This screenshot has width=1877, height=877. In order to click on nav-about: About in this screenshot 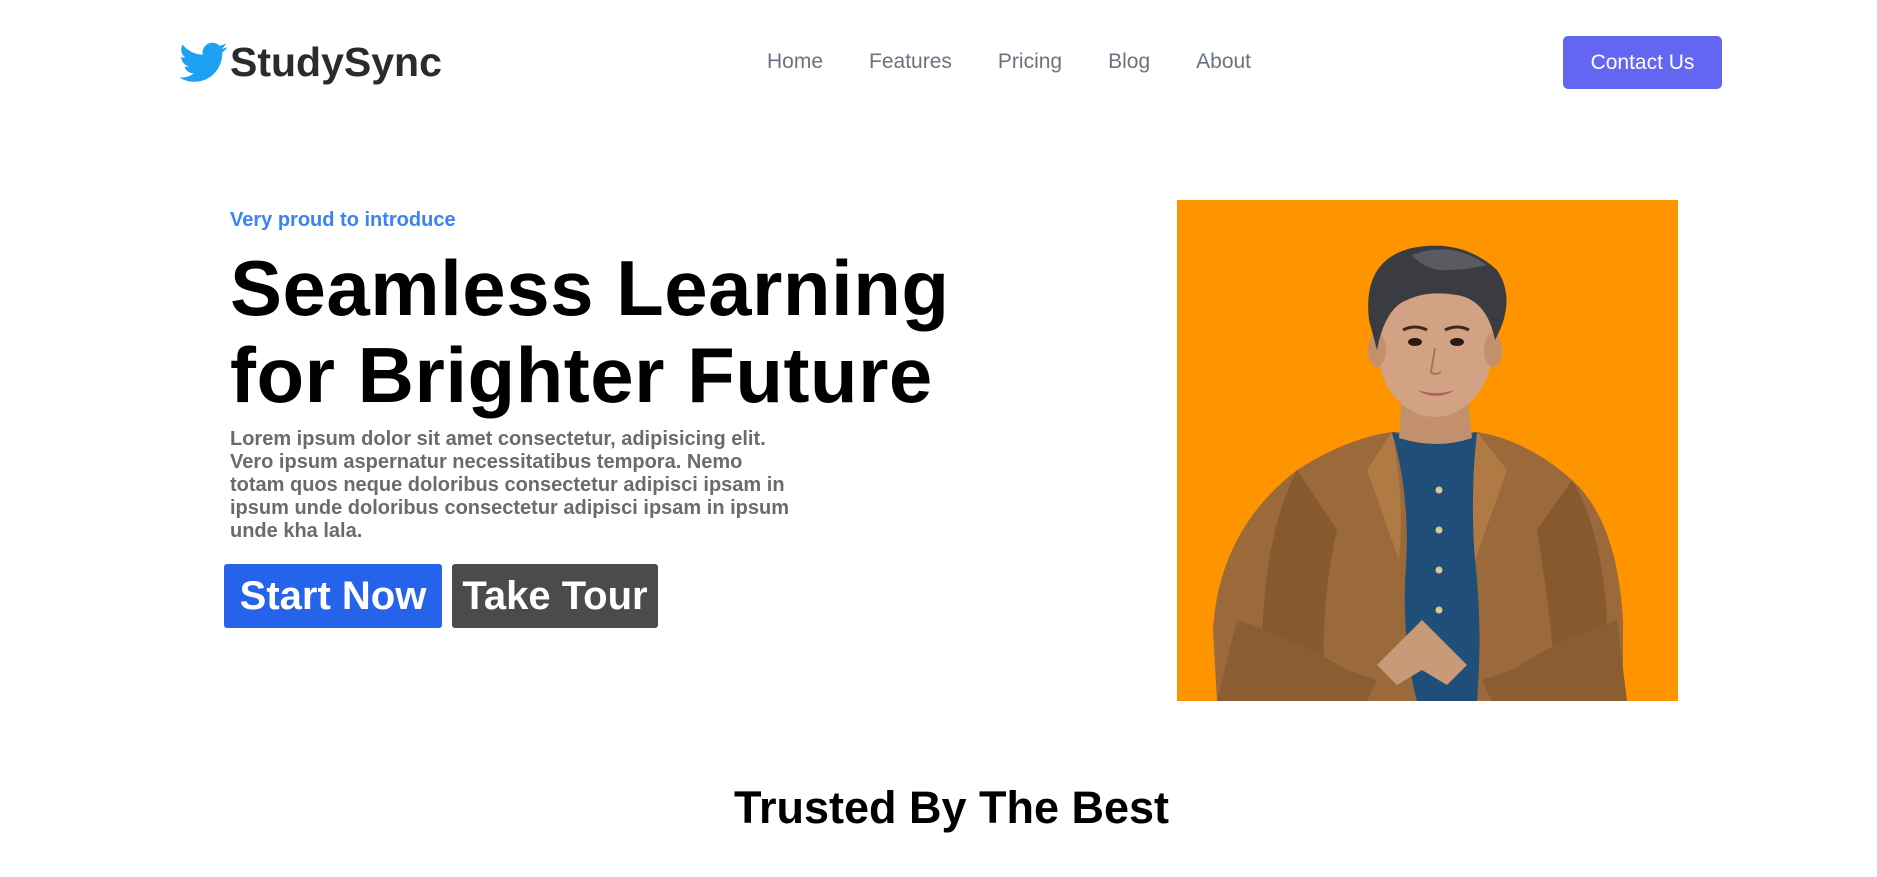, I will do `click(1223, 62)`.